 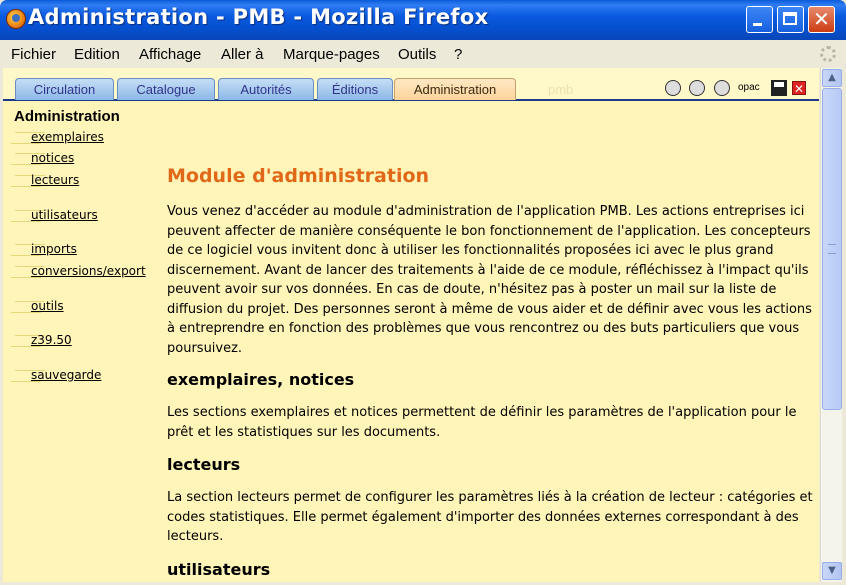 What do you see at coordinates (266, 89) in the screenshot?
I see `tab-autorites: Autorités` at bounding box center [266, 89].